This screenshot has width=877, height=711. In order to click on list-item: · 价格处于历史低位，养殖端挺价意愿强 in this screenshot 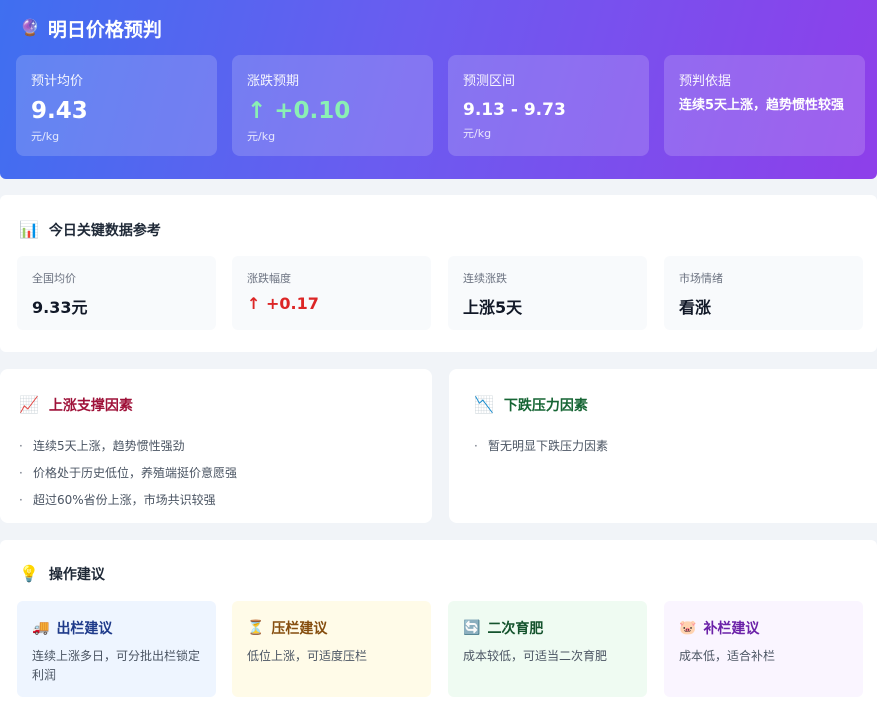, I will do `click(225, 473)`.